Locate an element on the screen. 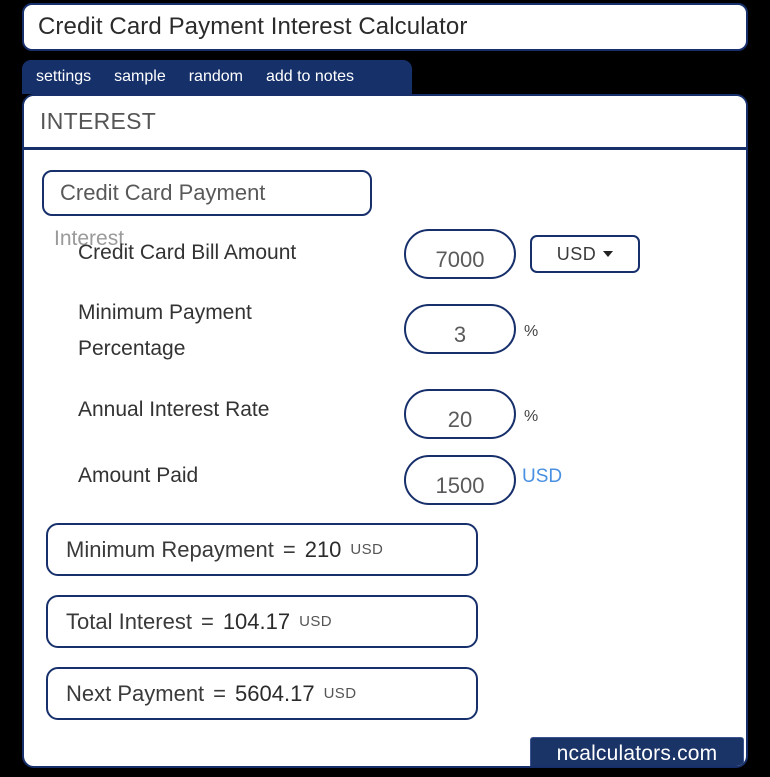 The width and height of the screenshot is (770, 777). tab-sample: sample is located at coordinates (140, 77).